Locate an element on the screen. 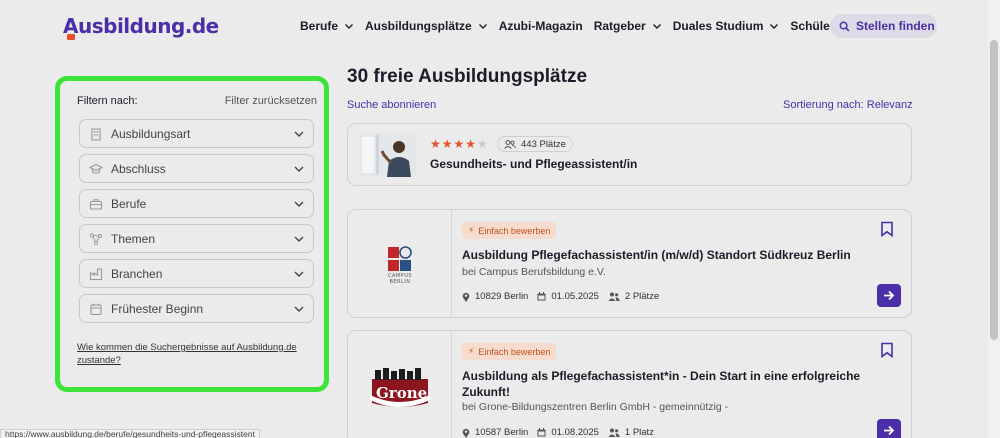  places: 2 Plätze is located at coordinates (633, 296).